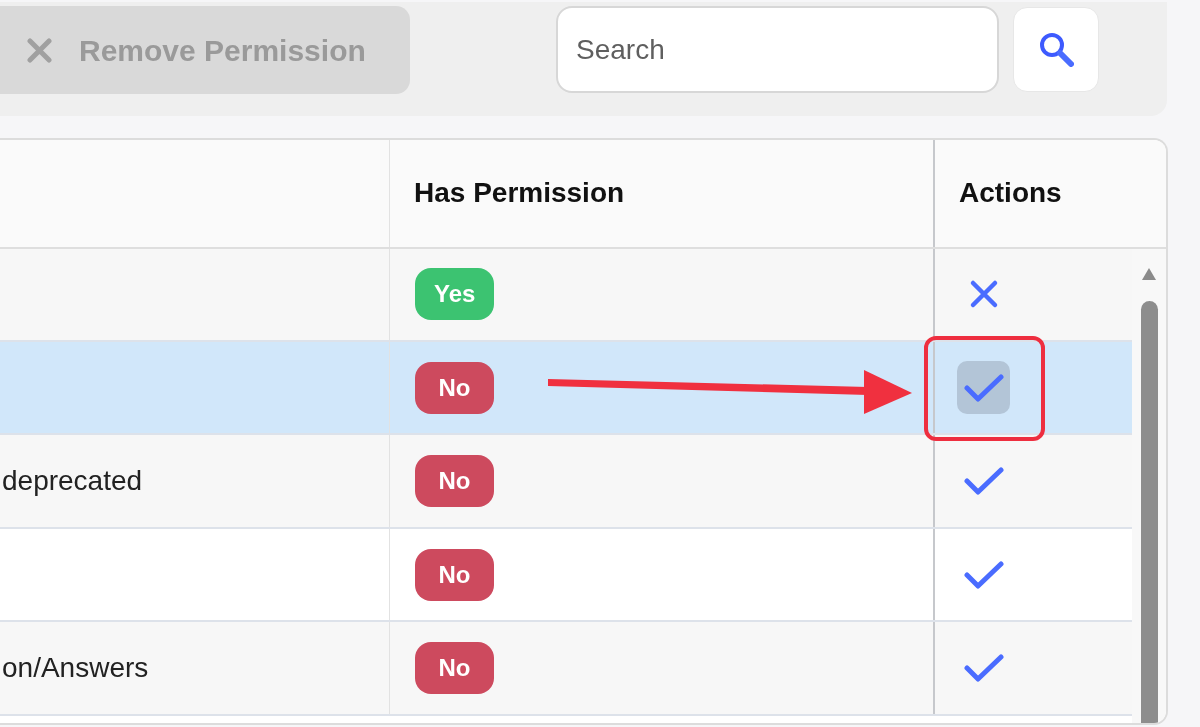 Image resolution: width=1200 pixels, height=727 pixels. Describe the element at coordinates (1149, 273) in the screenshot. I see `scroll-up-icon` at that location.